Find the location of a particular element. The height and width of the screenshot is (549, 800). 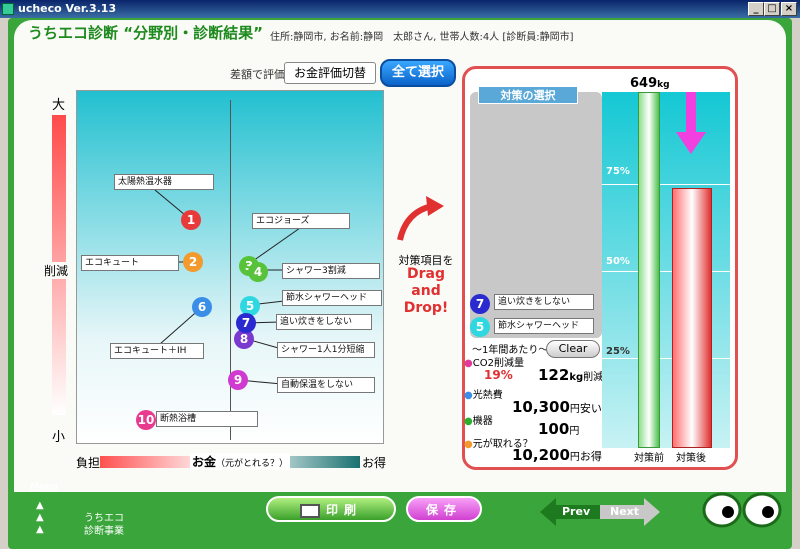

selected-item-label-7: 追い炊きをしない is located at coordinates (544, 302).